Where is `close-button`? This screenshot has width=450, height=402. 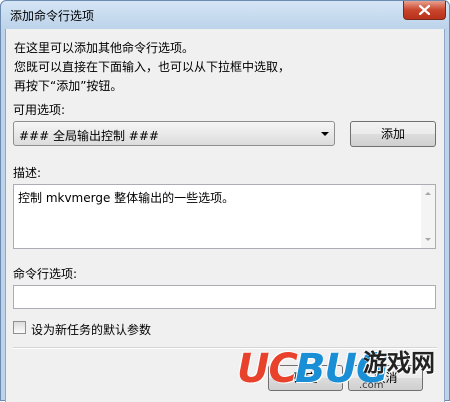
close-button is located at coordinates (424, 10).